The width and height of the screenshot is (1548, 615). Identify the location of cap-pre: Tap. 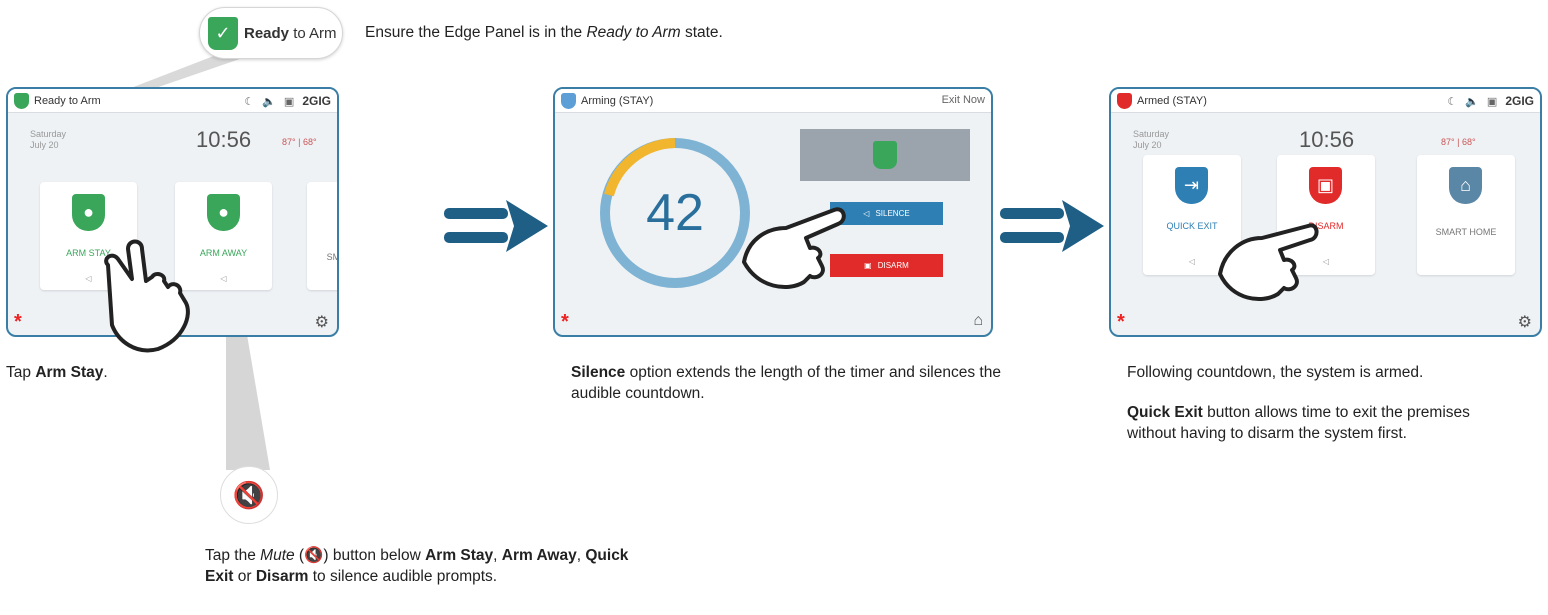
(21, 372).